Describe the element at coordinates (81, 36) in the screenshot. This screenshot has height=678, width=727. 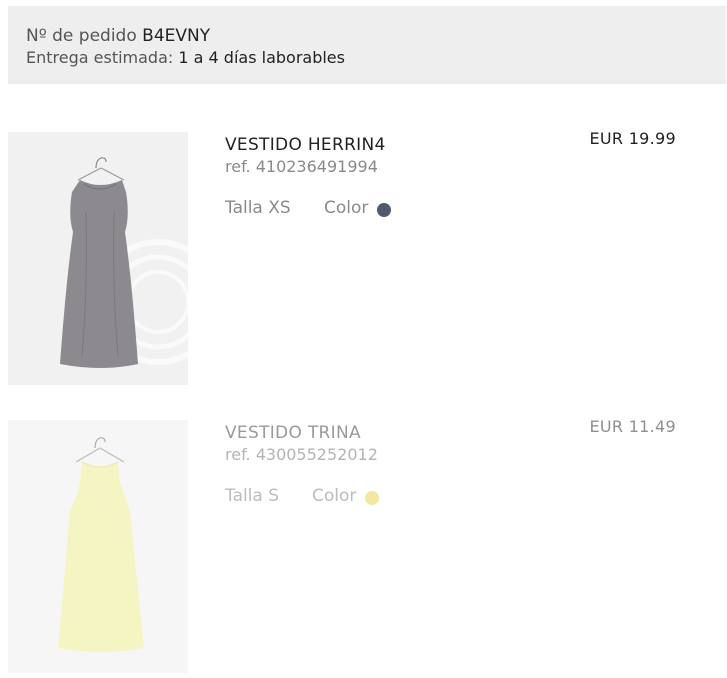
I see `order-number-label: Nº de pedido` at that location.